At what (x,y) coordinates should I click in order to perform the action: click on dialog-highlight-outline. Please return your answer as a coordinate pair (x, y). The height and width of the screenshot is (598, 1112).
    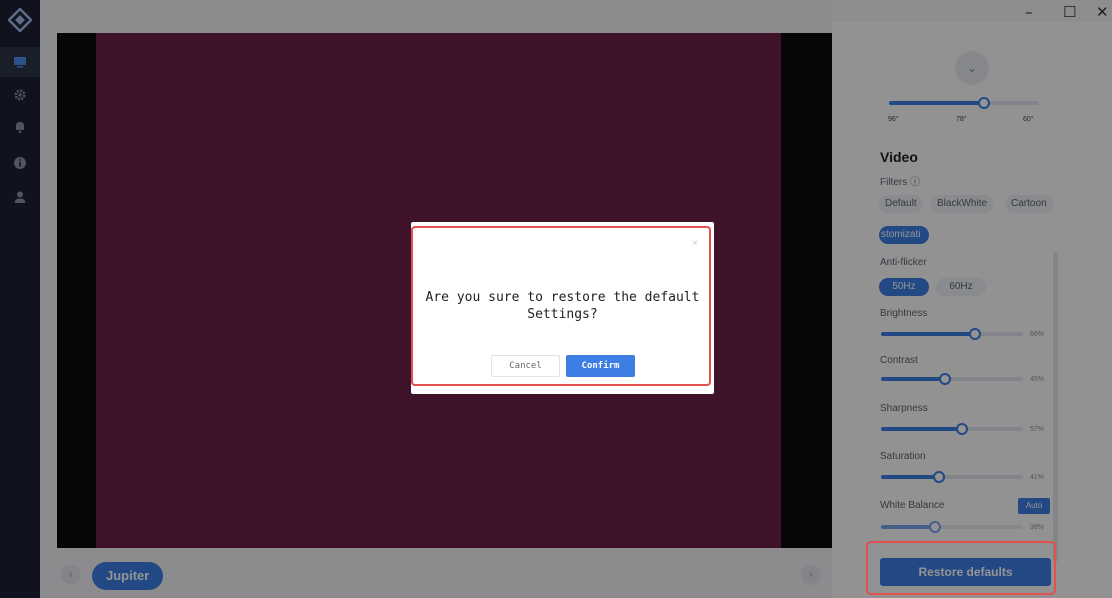
    Looking at the image, I should click on (561, 306).